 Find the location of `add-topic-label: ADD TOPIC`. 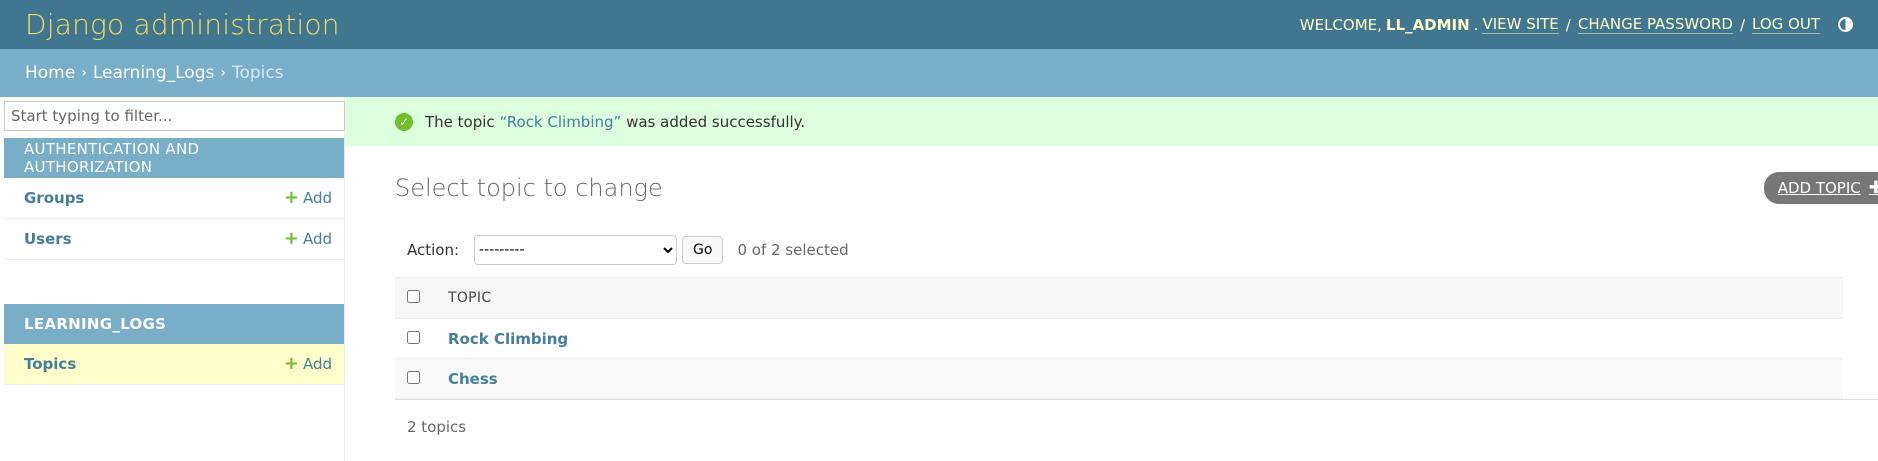

add-topic-label: ADD TOPIC is located at coordinates (1819, 187).